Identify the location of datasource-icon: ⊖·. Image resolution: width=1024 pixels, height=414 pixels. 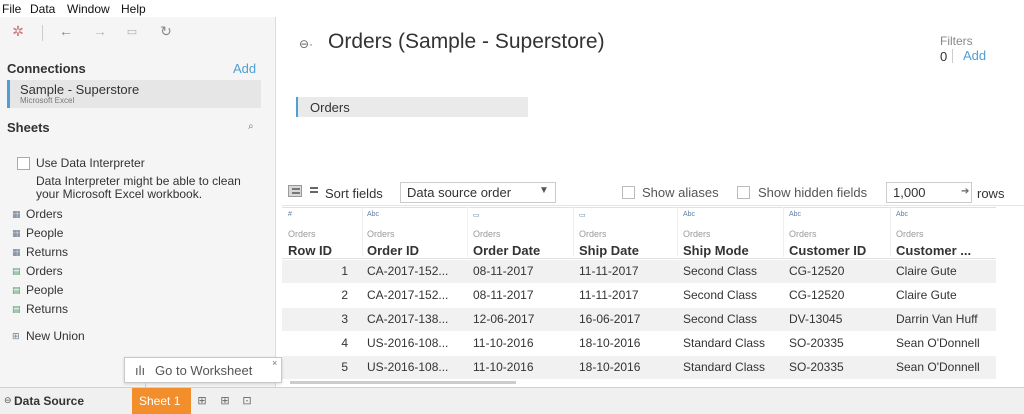
(306, 44).